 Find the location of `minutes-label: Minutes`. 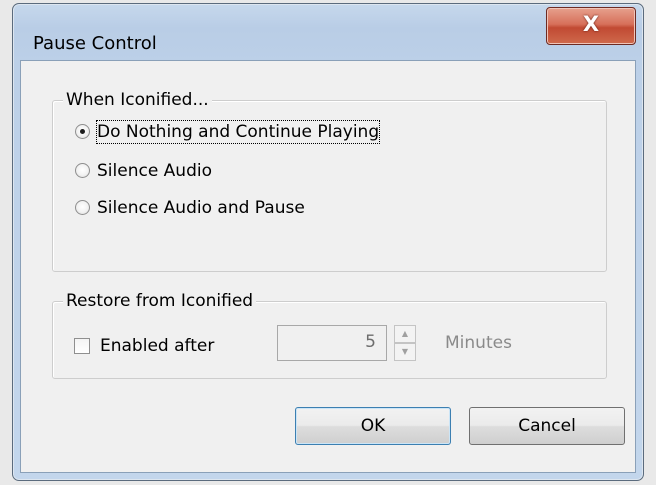

minutes-label: Minutes is located at coordinates (478, 343).